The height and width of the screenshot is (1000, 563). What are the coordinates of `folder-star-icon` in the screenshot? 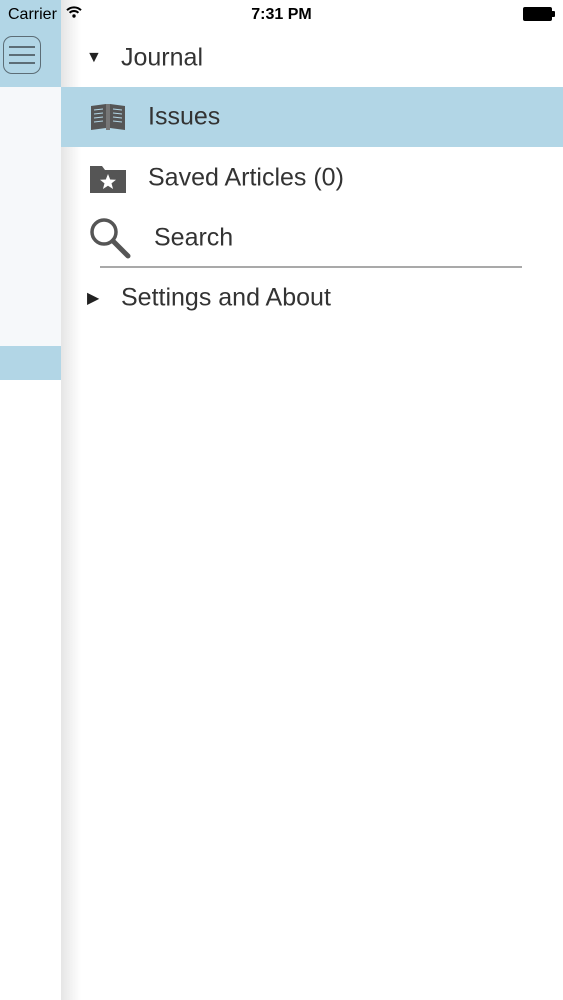 It's located at (108, 179).